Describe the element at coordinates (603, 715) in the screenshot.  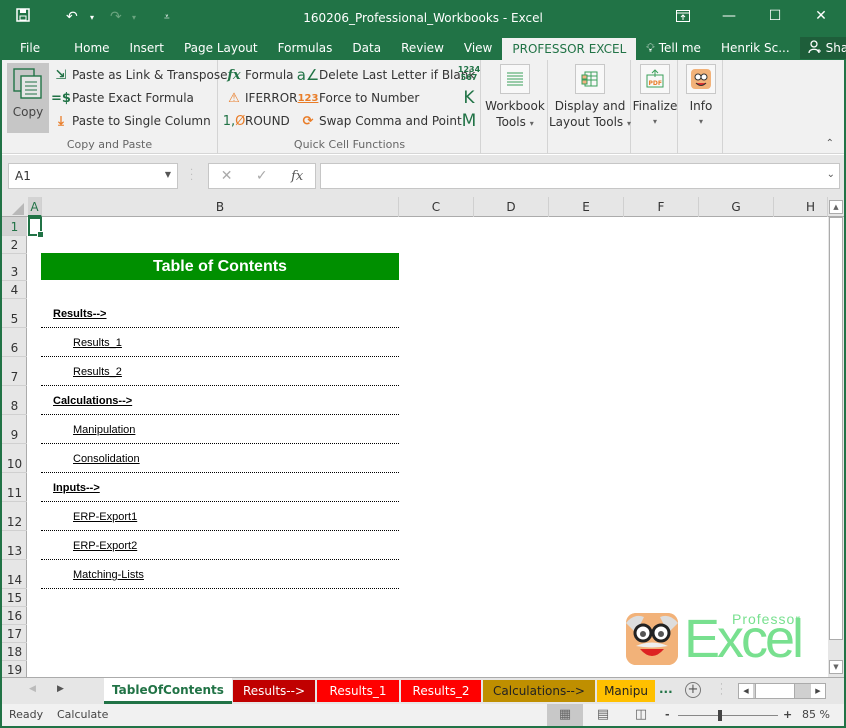
I see `page-layout-view-icon: ▤` at that location.